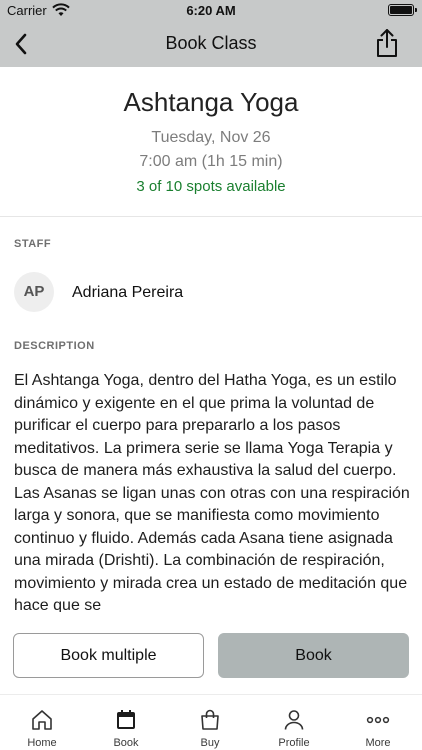 This screenshot has width=422, height=750. Describe the element at coordinates (42, 743) in the screenshot. I see `tab-home-label: Home` at that location.